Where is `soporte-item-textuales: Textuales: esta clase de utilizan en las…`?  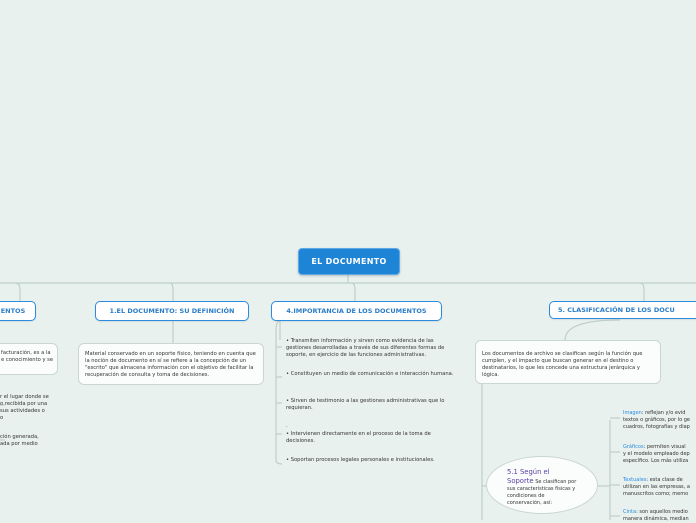 soporte-item-textuales: Textuales: esta clase de utilizan en las… is located at coordinates (659, 487).